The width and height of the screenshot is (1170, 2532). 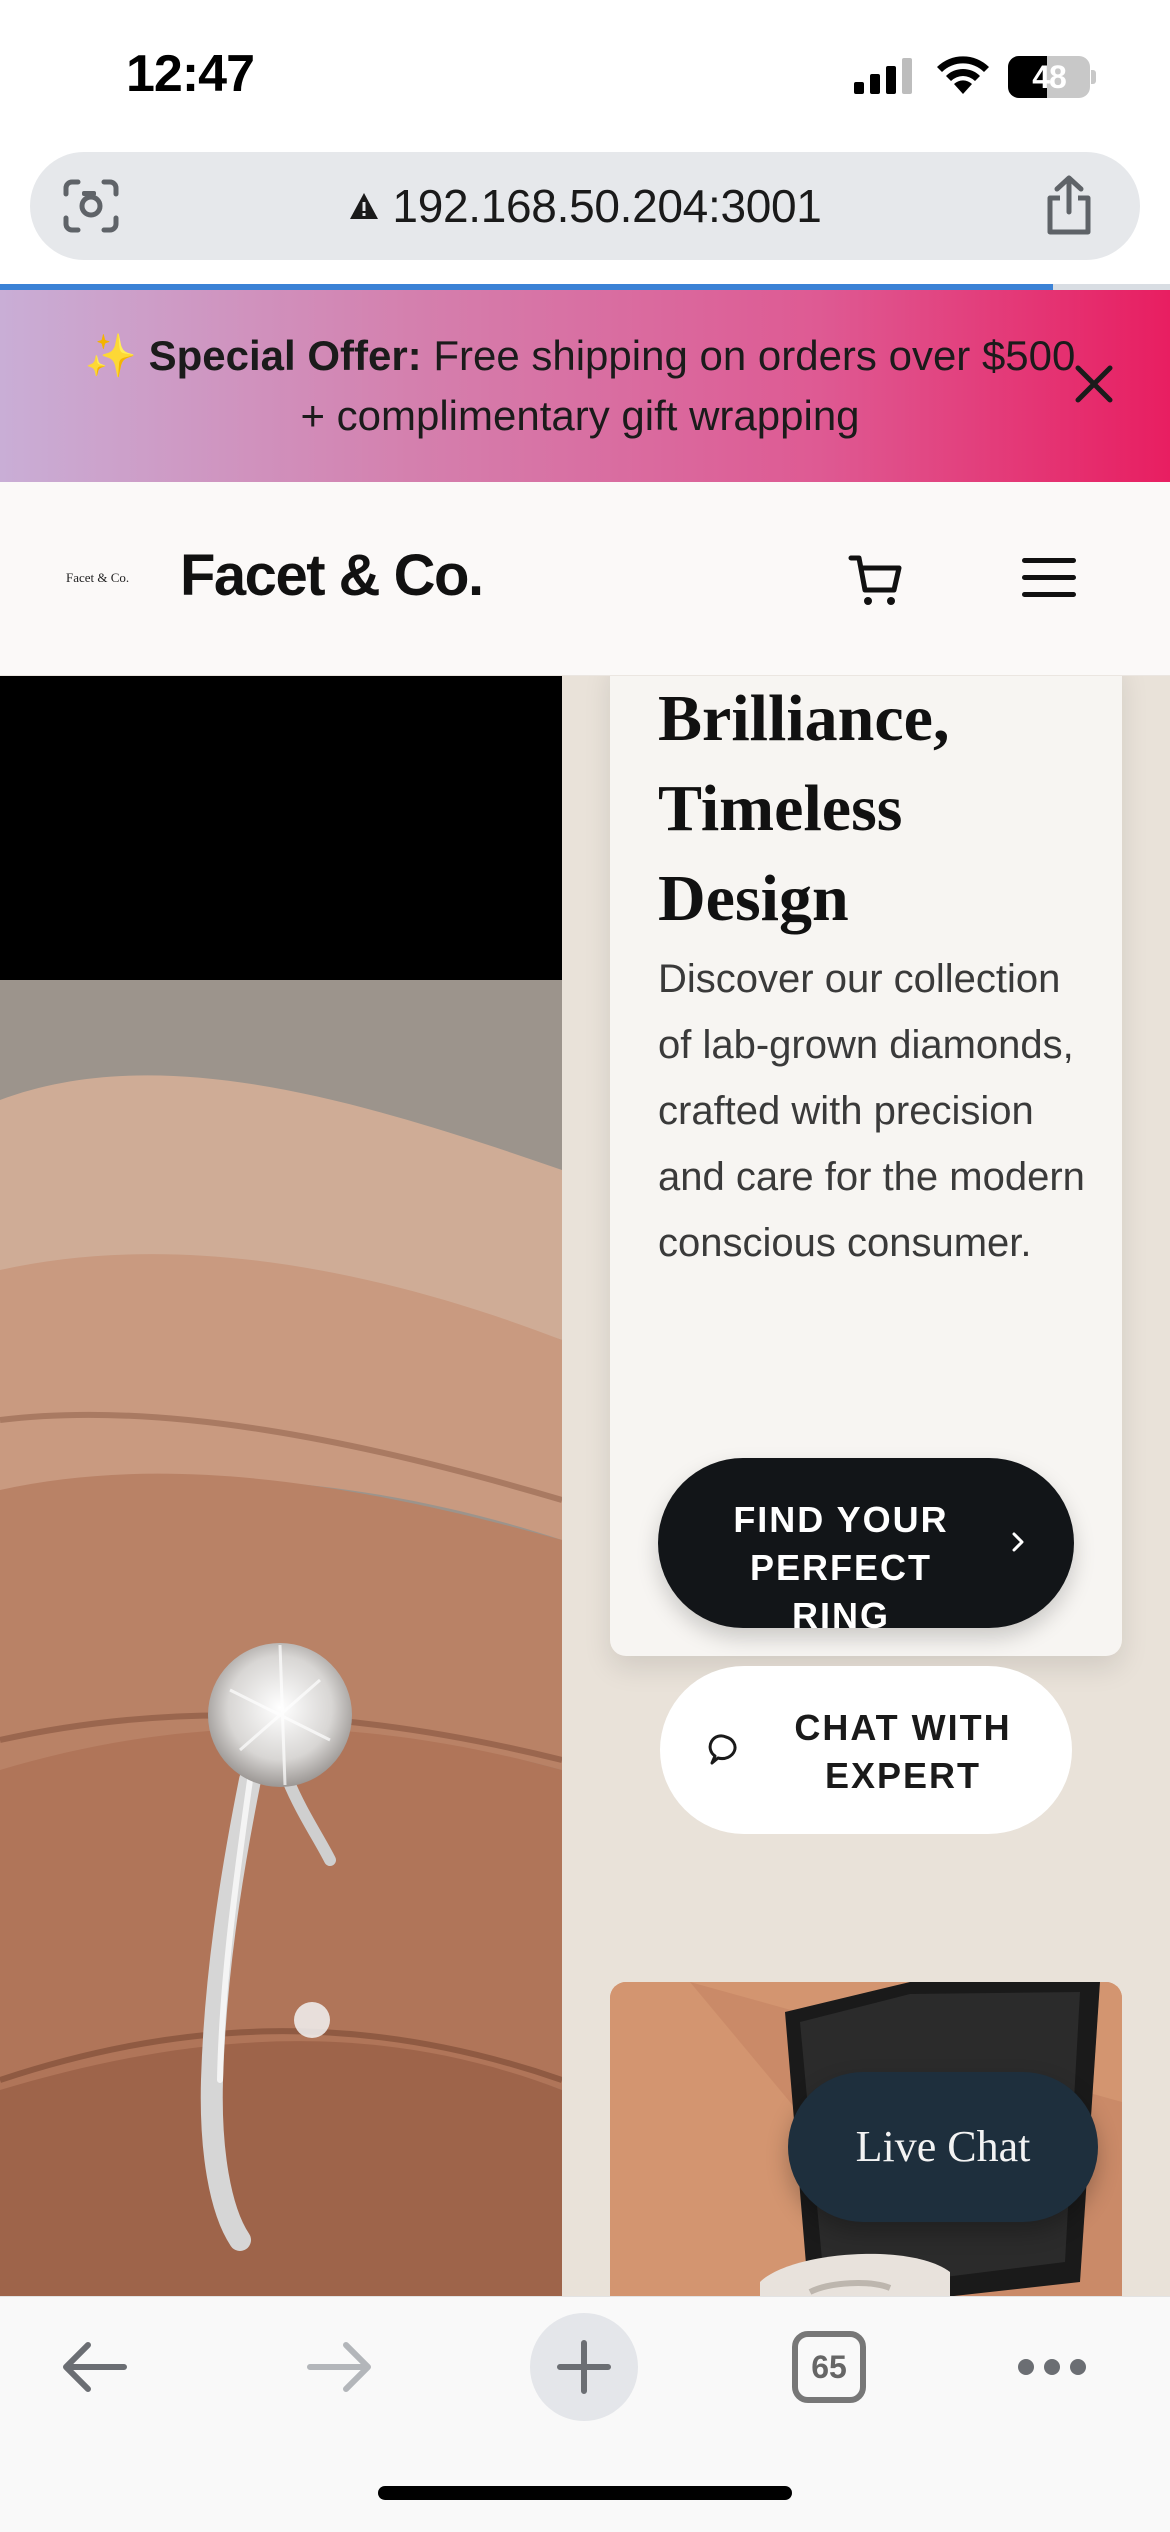 I want to click on sparkle-icon: ✨, so click(x=110, y=355).